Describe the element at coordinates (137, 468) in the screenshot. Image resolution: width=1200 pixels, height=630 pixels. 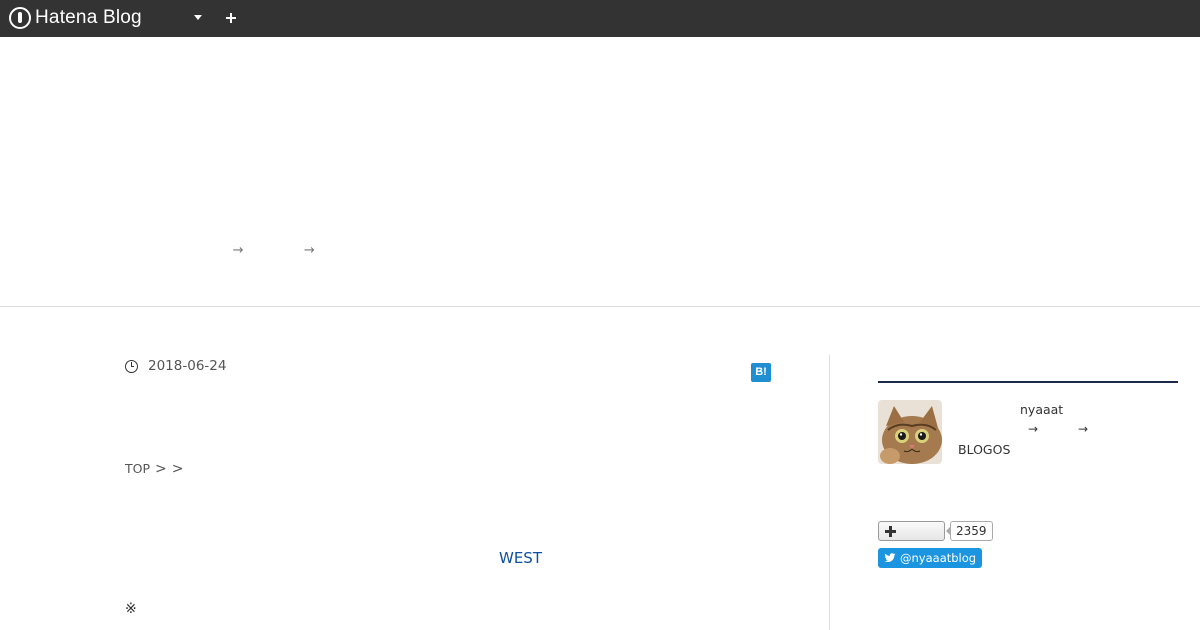
I see `breadcrumb-top-link: TOP` at that location.